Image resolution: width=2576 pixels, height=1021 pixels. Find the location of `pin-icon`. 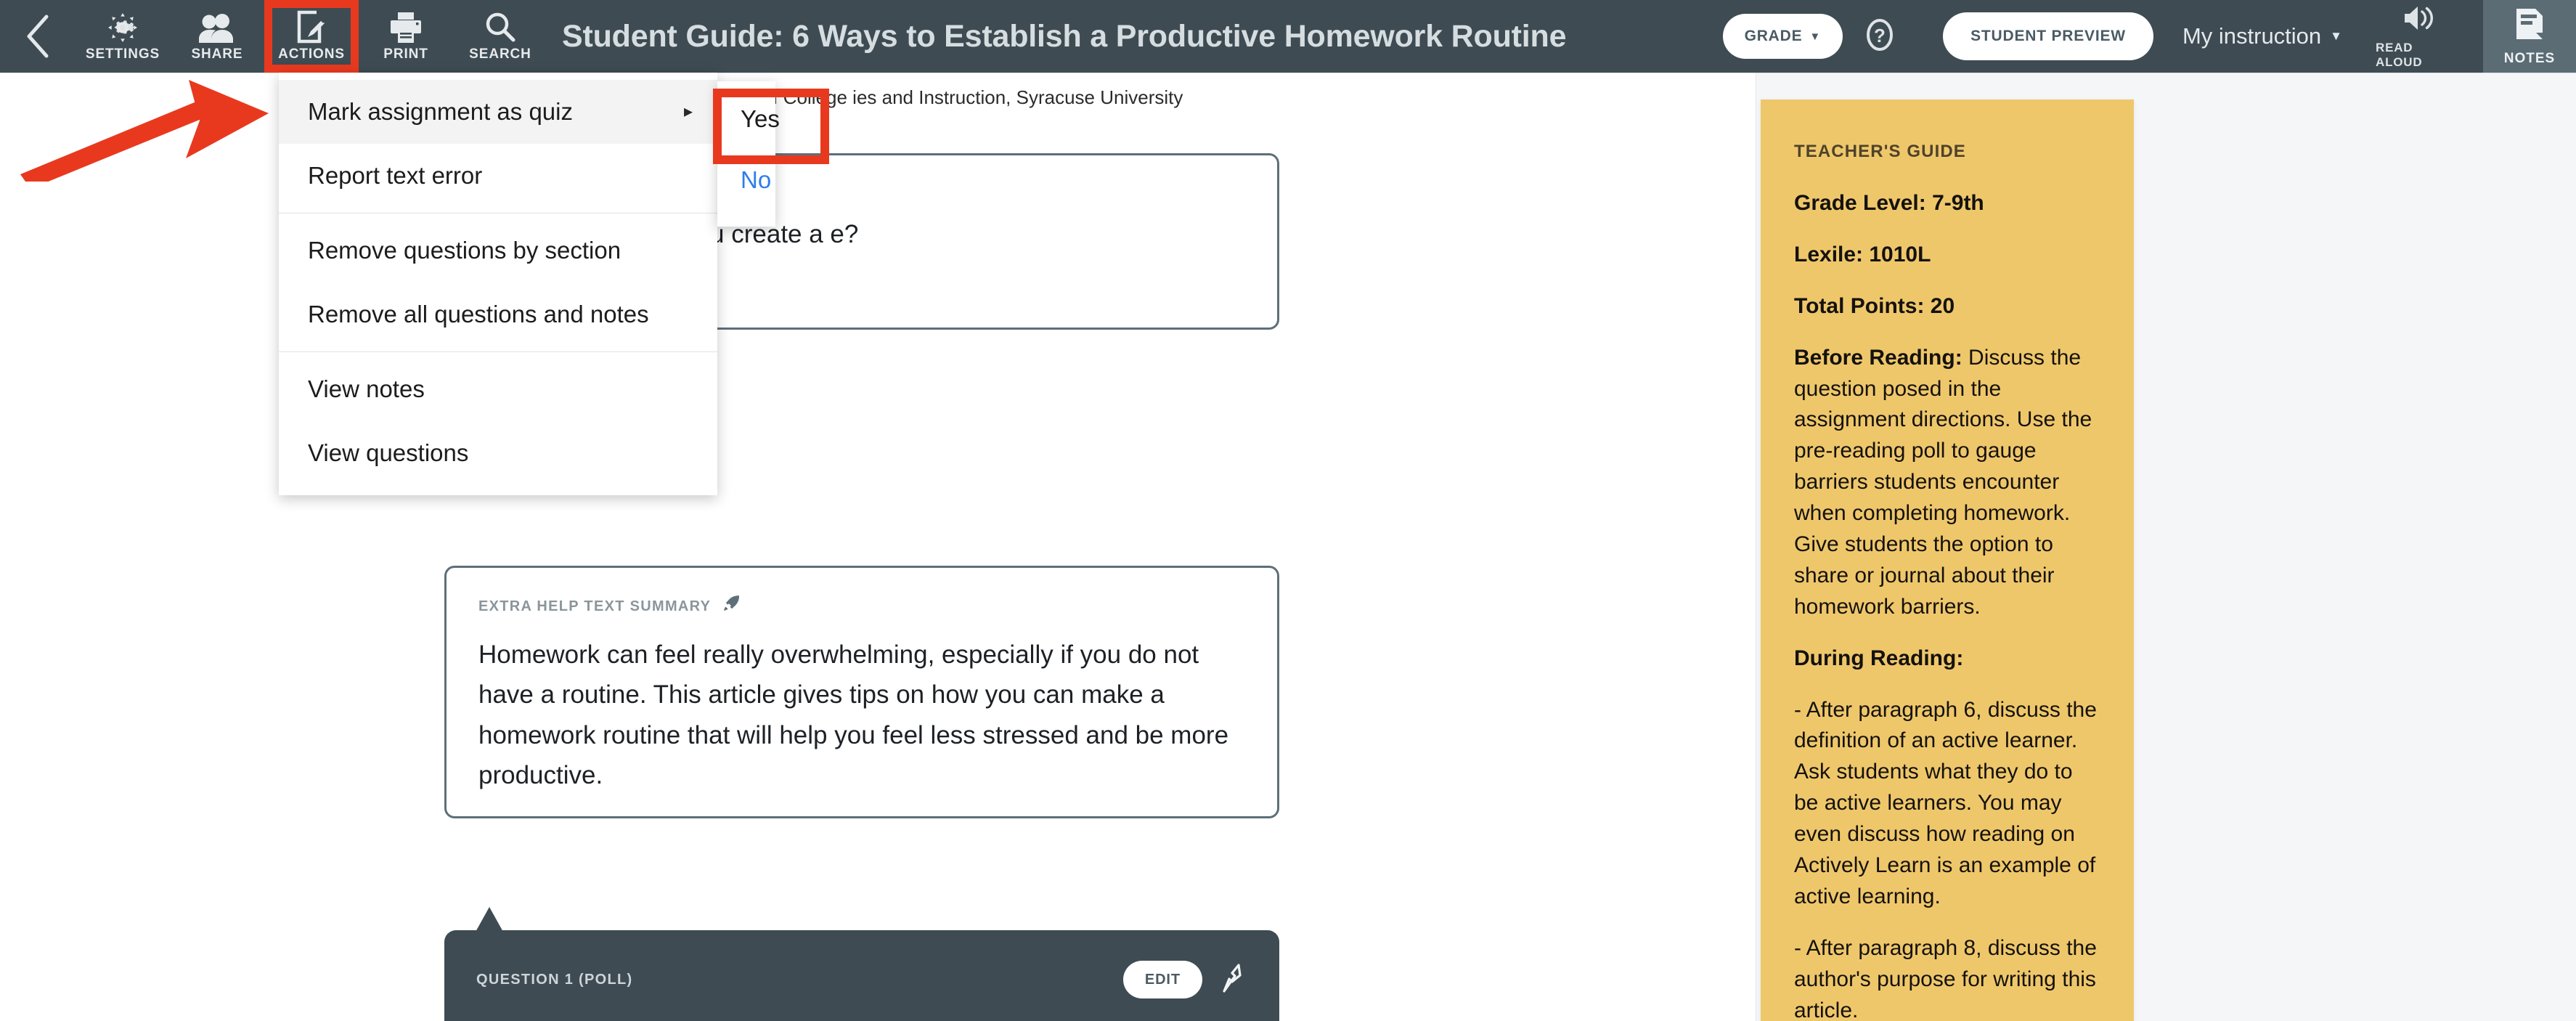

pin-icon is located at coordinates (1232, 980).